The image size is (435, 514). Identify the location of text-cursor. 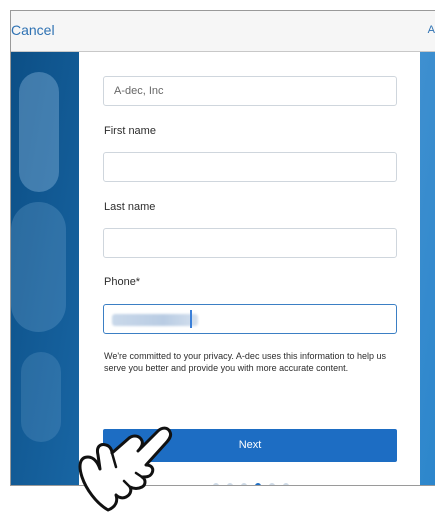
(191, 319).